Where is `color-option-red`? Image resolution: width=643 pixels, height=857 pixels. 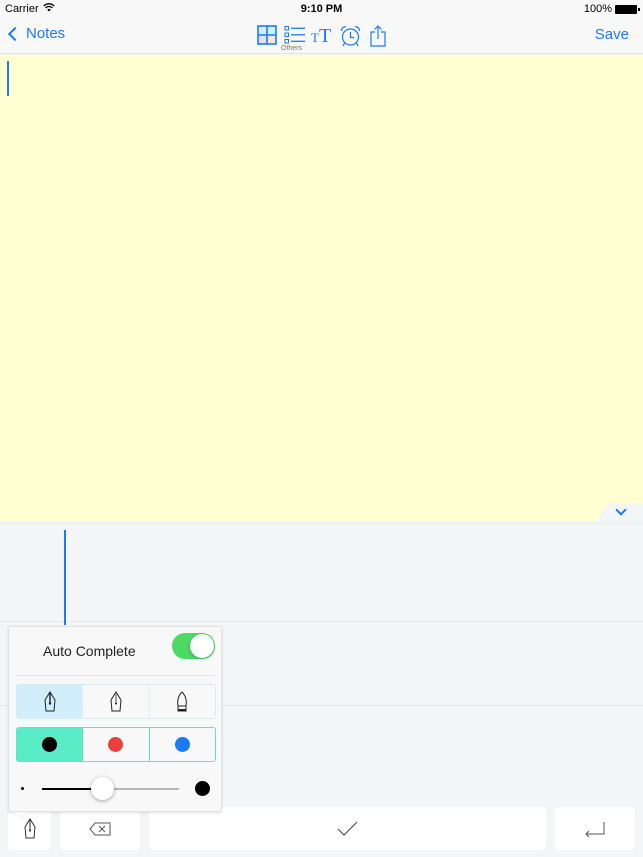 color-option-red is located at coordinates (115, 744).